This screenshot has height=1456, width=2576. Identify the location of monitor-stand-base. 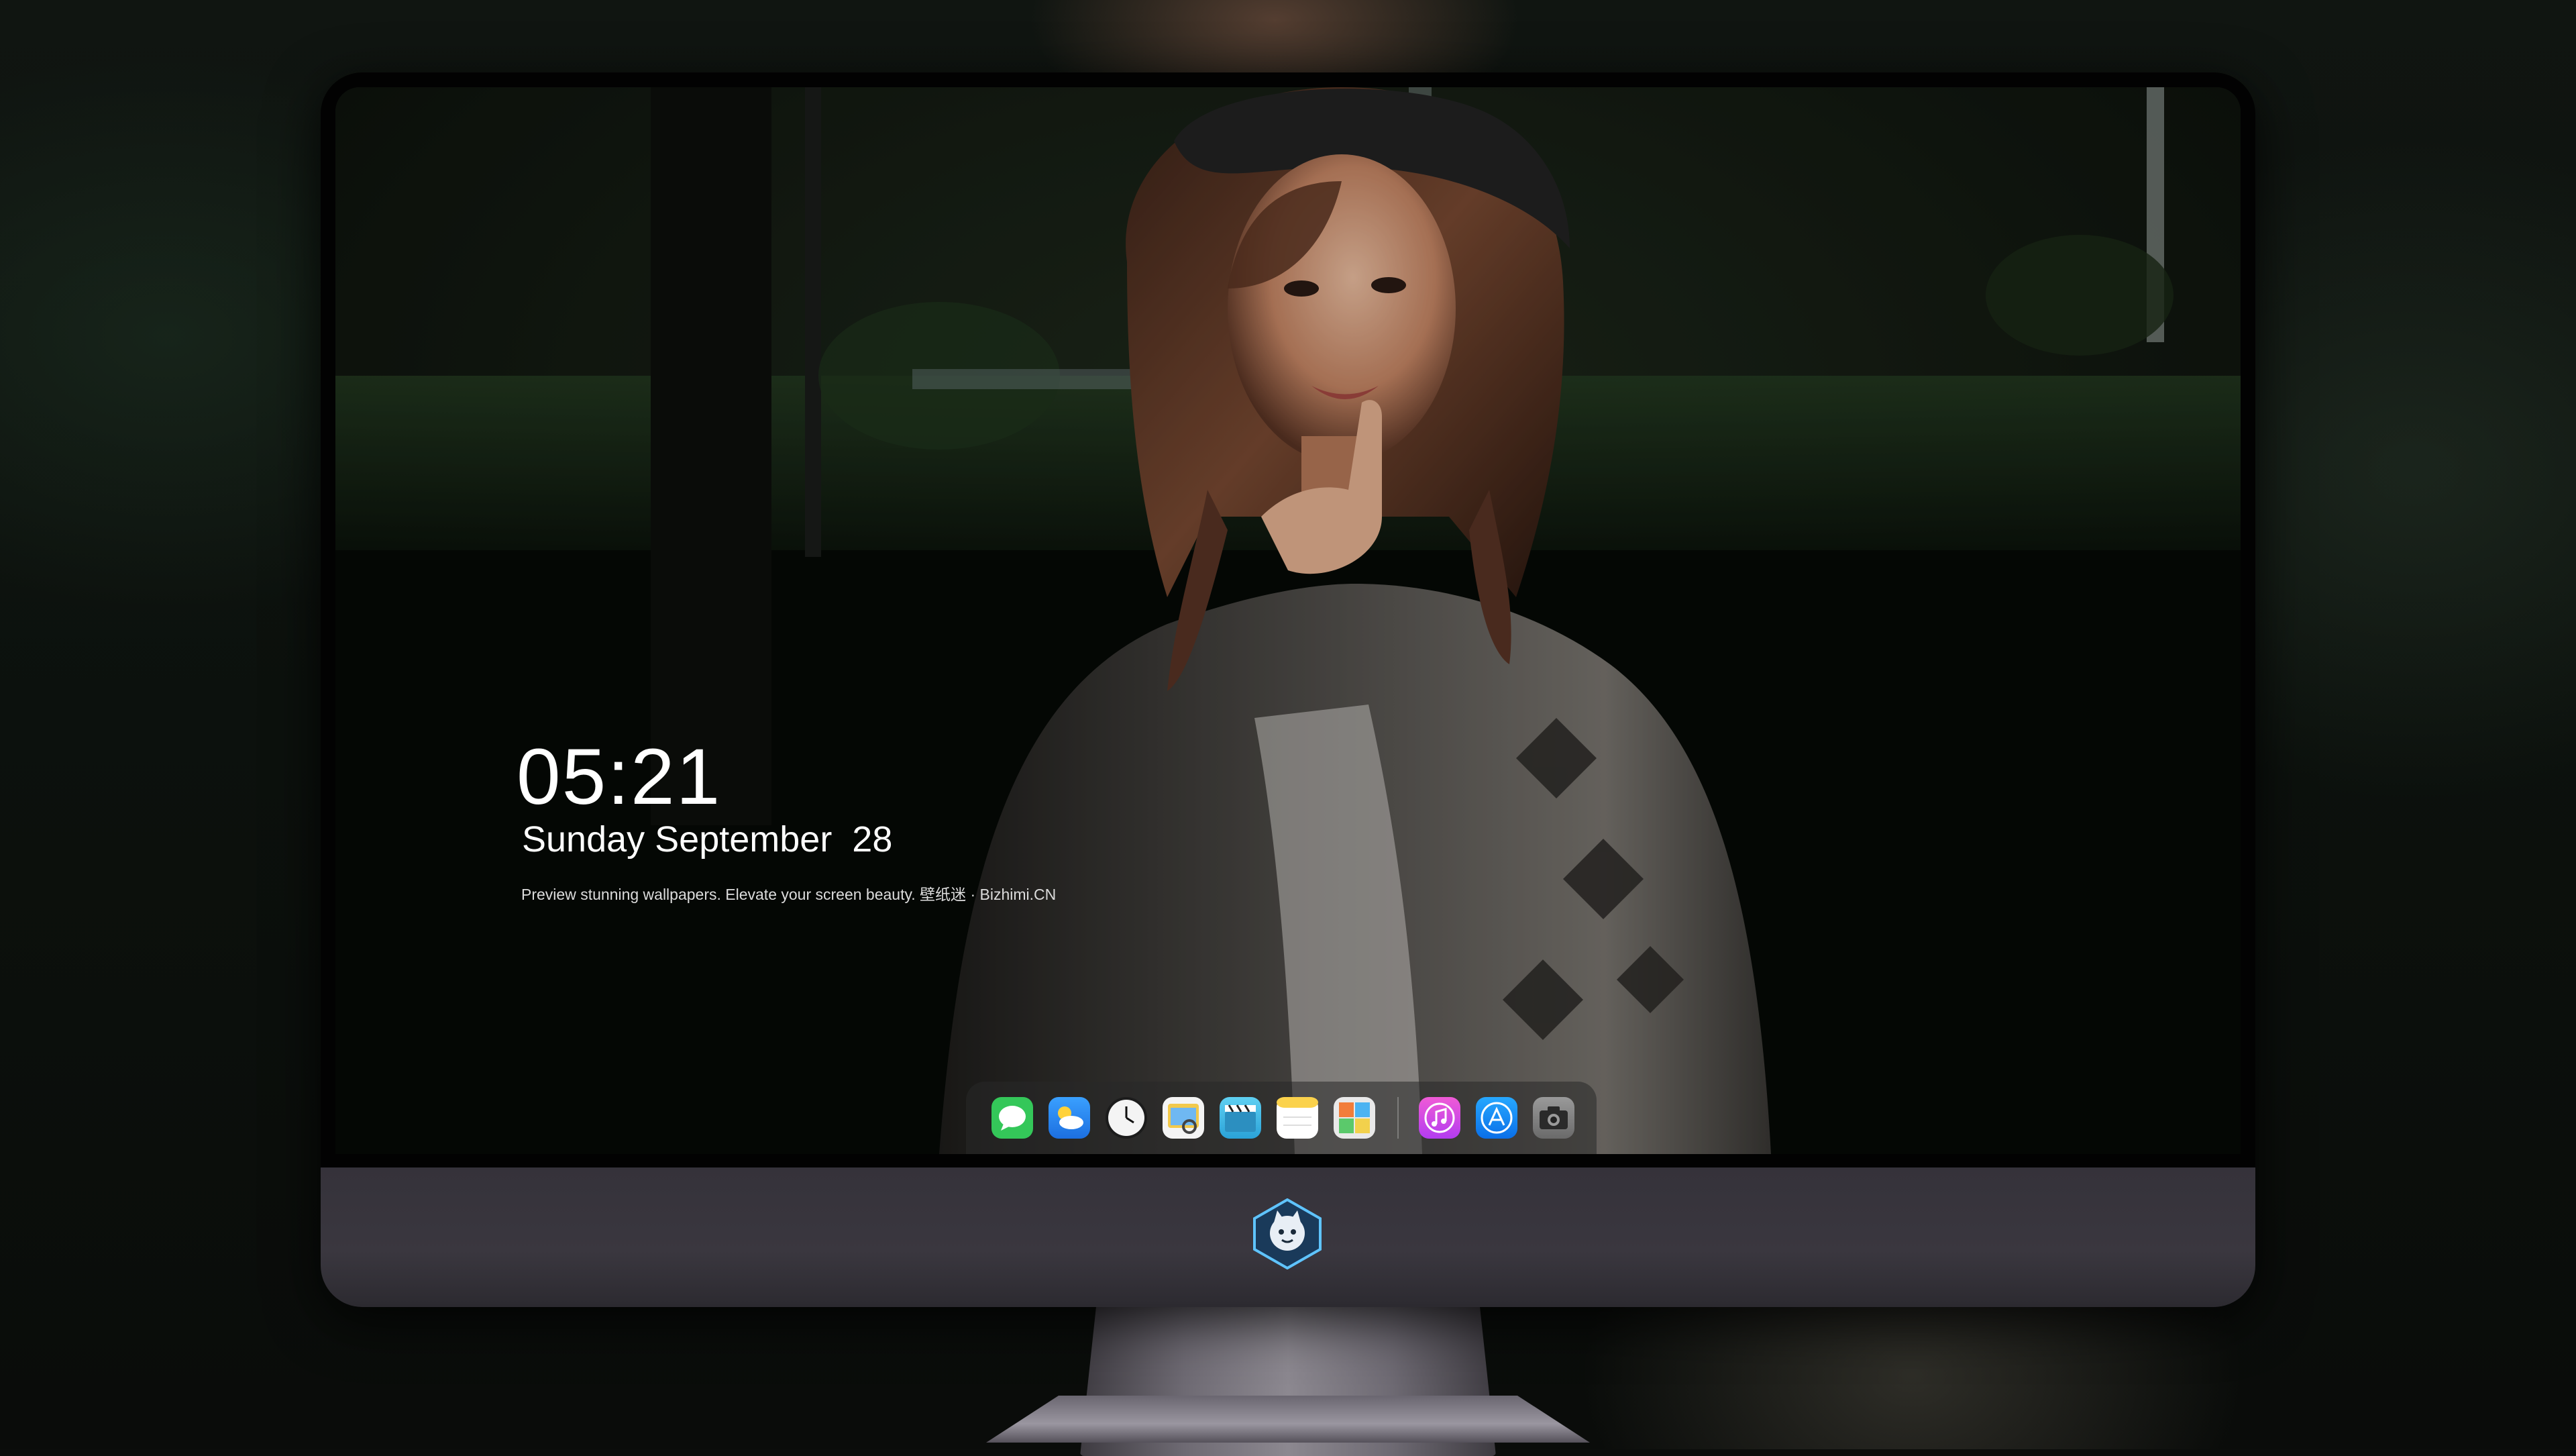
(1288, 1419).